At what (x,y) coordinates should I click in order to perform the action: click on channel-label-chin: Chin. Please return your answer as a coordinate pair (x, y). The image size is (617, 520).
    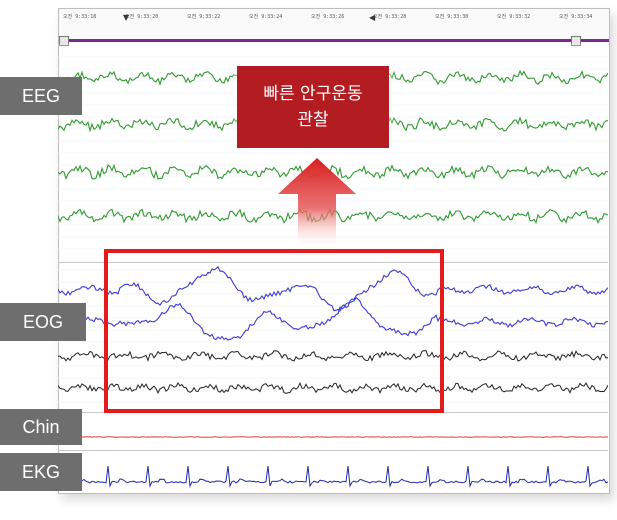
    Looking at the image, I should click on (41, 427).